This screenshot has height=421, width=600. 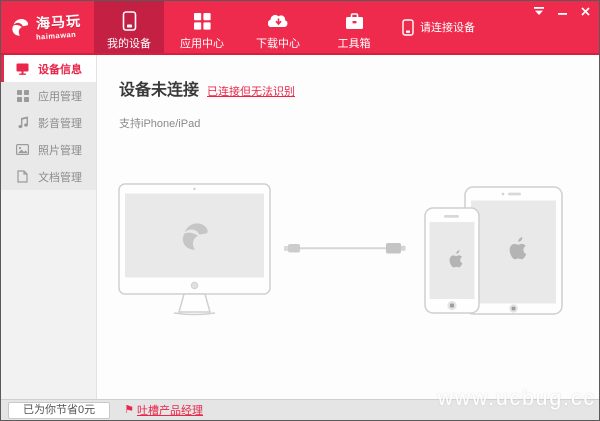 What do you see at coordinates (22, 95) in the screenshot?
I see `apps-icon` at bounding box center [22, 95].